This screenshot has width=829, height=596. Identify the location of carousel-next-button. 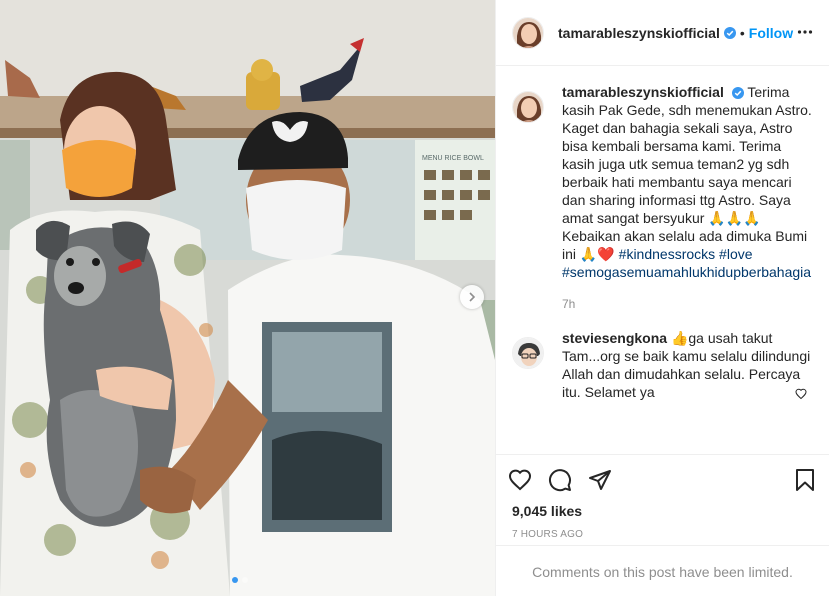
(472, 297).